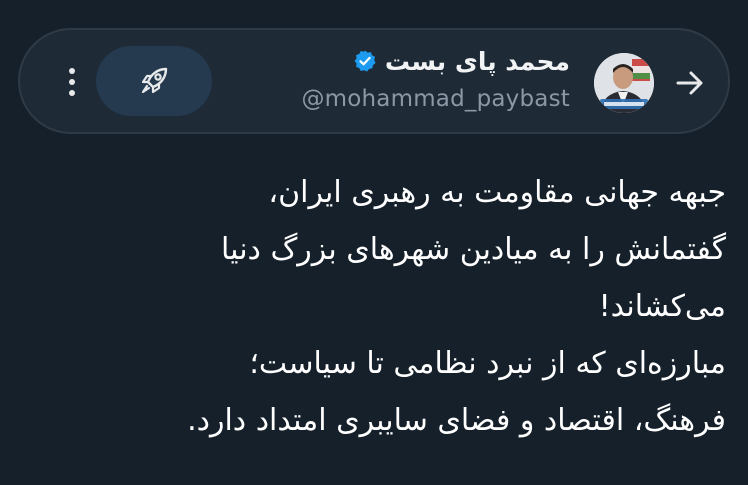 This screenshot has width=748, height=485. Describe the element at coordinates (477, 61) in the screenshot. I see `display-name: محمد پای بست` at that location.